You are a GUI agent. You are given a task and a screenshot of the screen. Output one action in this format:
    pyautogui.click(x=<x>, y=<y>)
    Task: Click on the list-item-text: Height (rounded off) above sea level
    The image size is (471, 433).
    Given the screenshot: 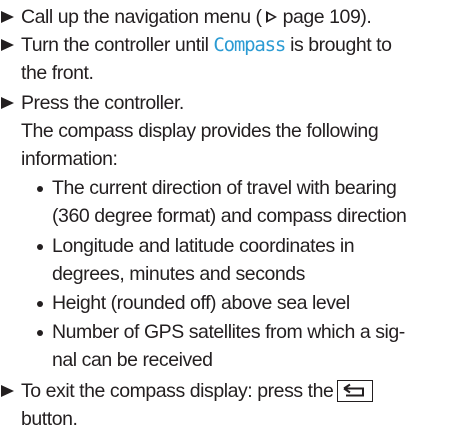 What is the action you would take?
    pyautogui.click(x=201, y=303)
    